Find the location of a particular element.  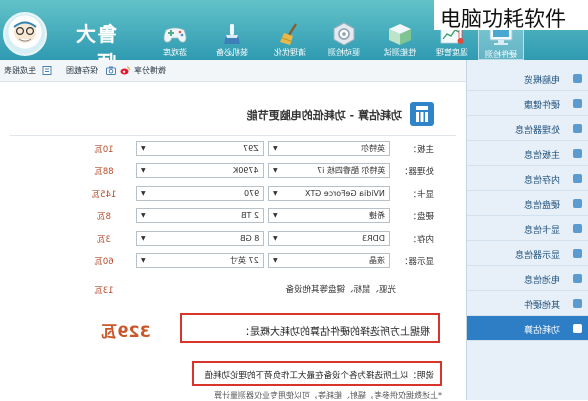

title-divider is located at coordinates (233, 135).